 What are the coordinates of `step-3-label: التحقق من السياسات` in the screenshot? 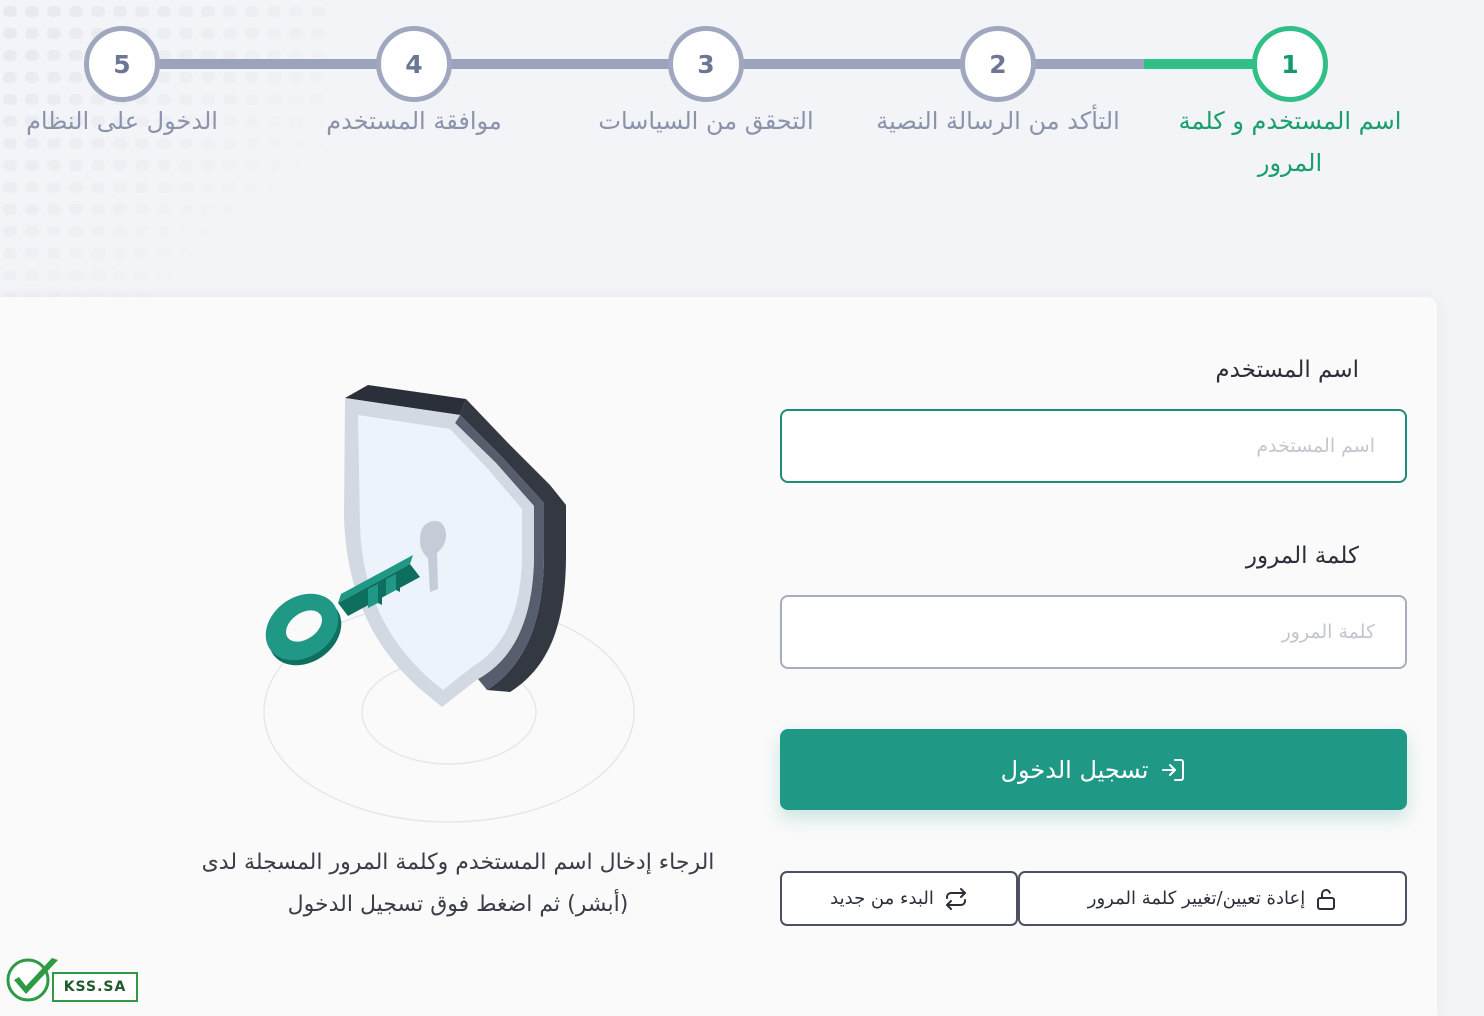 It's located at (706, 121).